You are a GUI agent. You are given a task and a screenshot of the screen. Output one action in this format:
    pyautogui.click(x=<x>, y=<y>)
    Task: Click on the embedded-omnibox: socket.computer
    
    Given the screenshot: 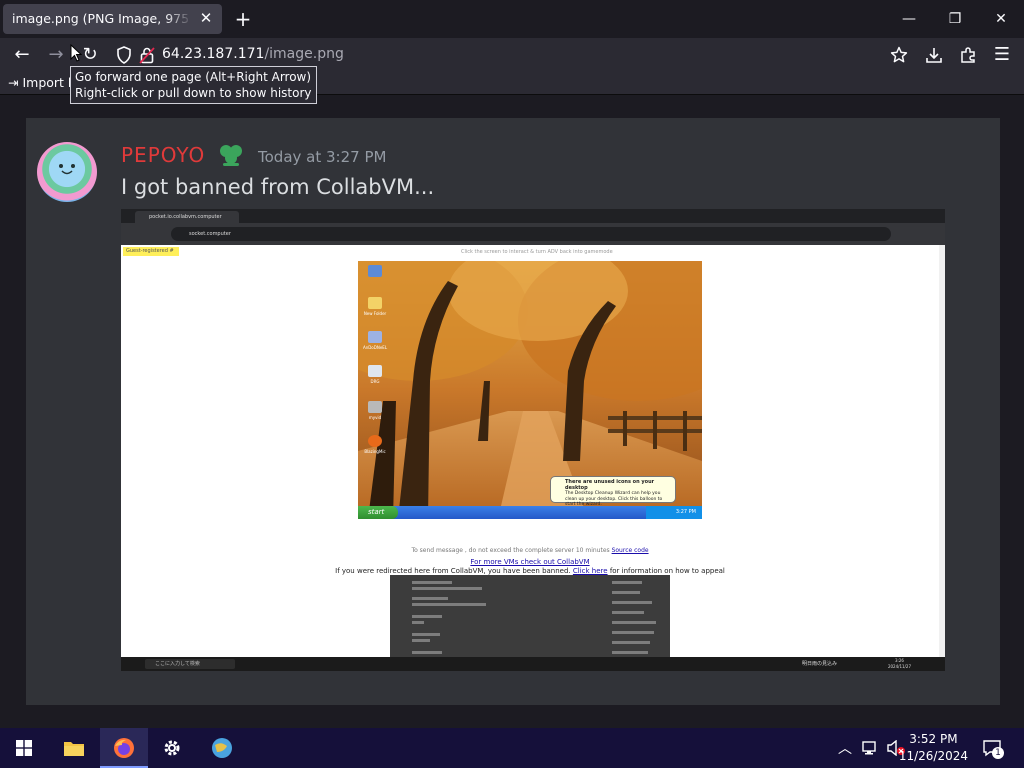 What is the action you would take?
    pyautogui.click(x=531, y=234)
    